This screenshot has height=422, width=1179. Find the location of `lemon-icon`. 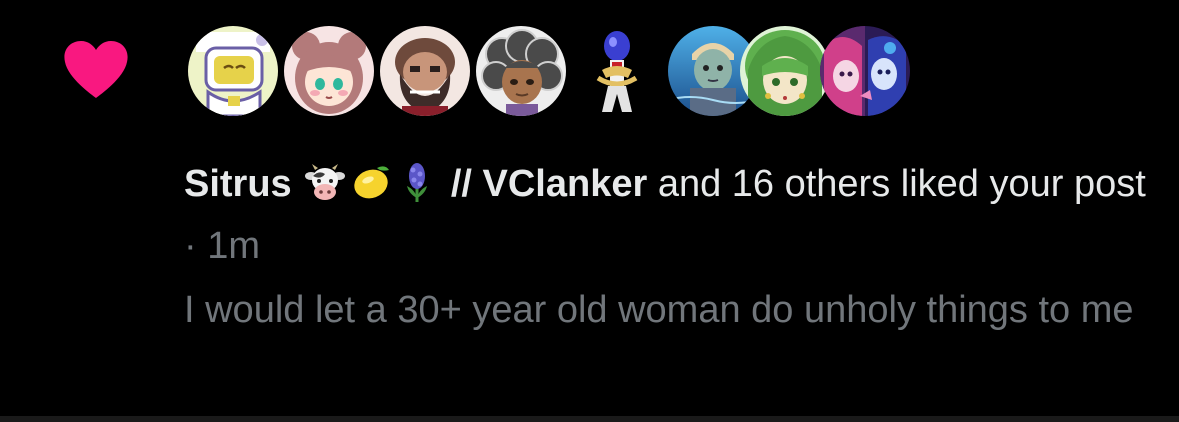

lemon-icon is located at coordinates (371, 190).